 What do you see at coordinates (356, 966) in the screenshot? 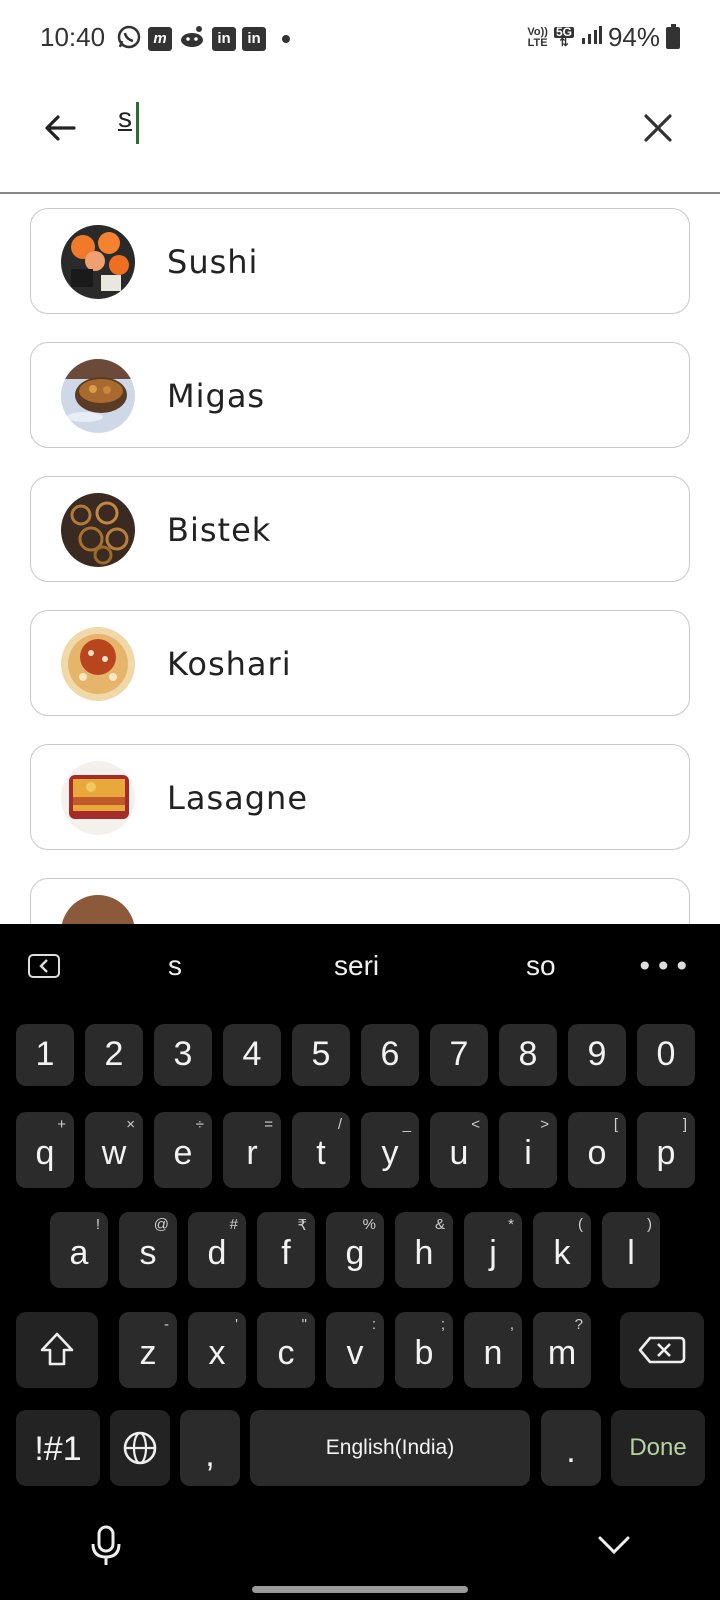
I see `suggestion-2: seri` at bounding box center [356, 966].